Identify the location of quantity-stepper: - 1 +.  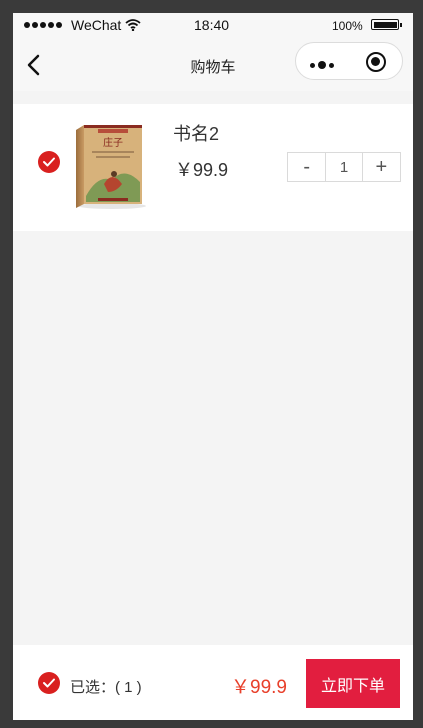
(344, 167).